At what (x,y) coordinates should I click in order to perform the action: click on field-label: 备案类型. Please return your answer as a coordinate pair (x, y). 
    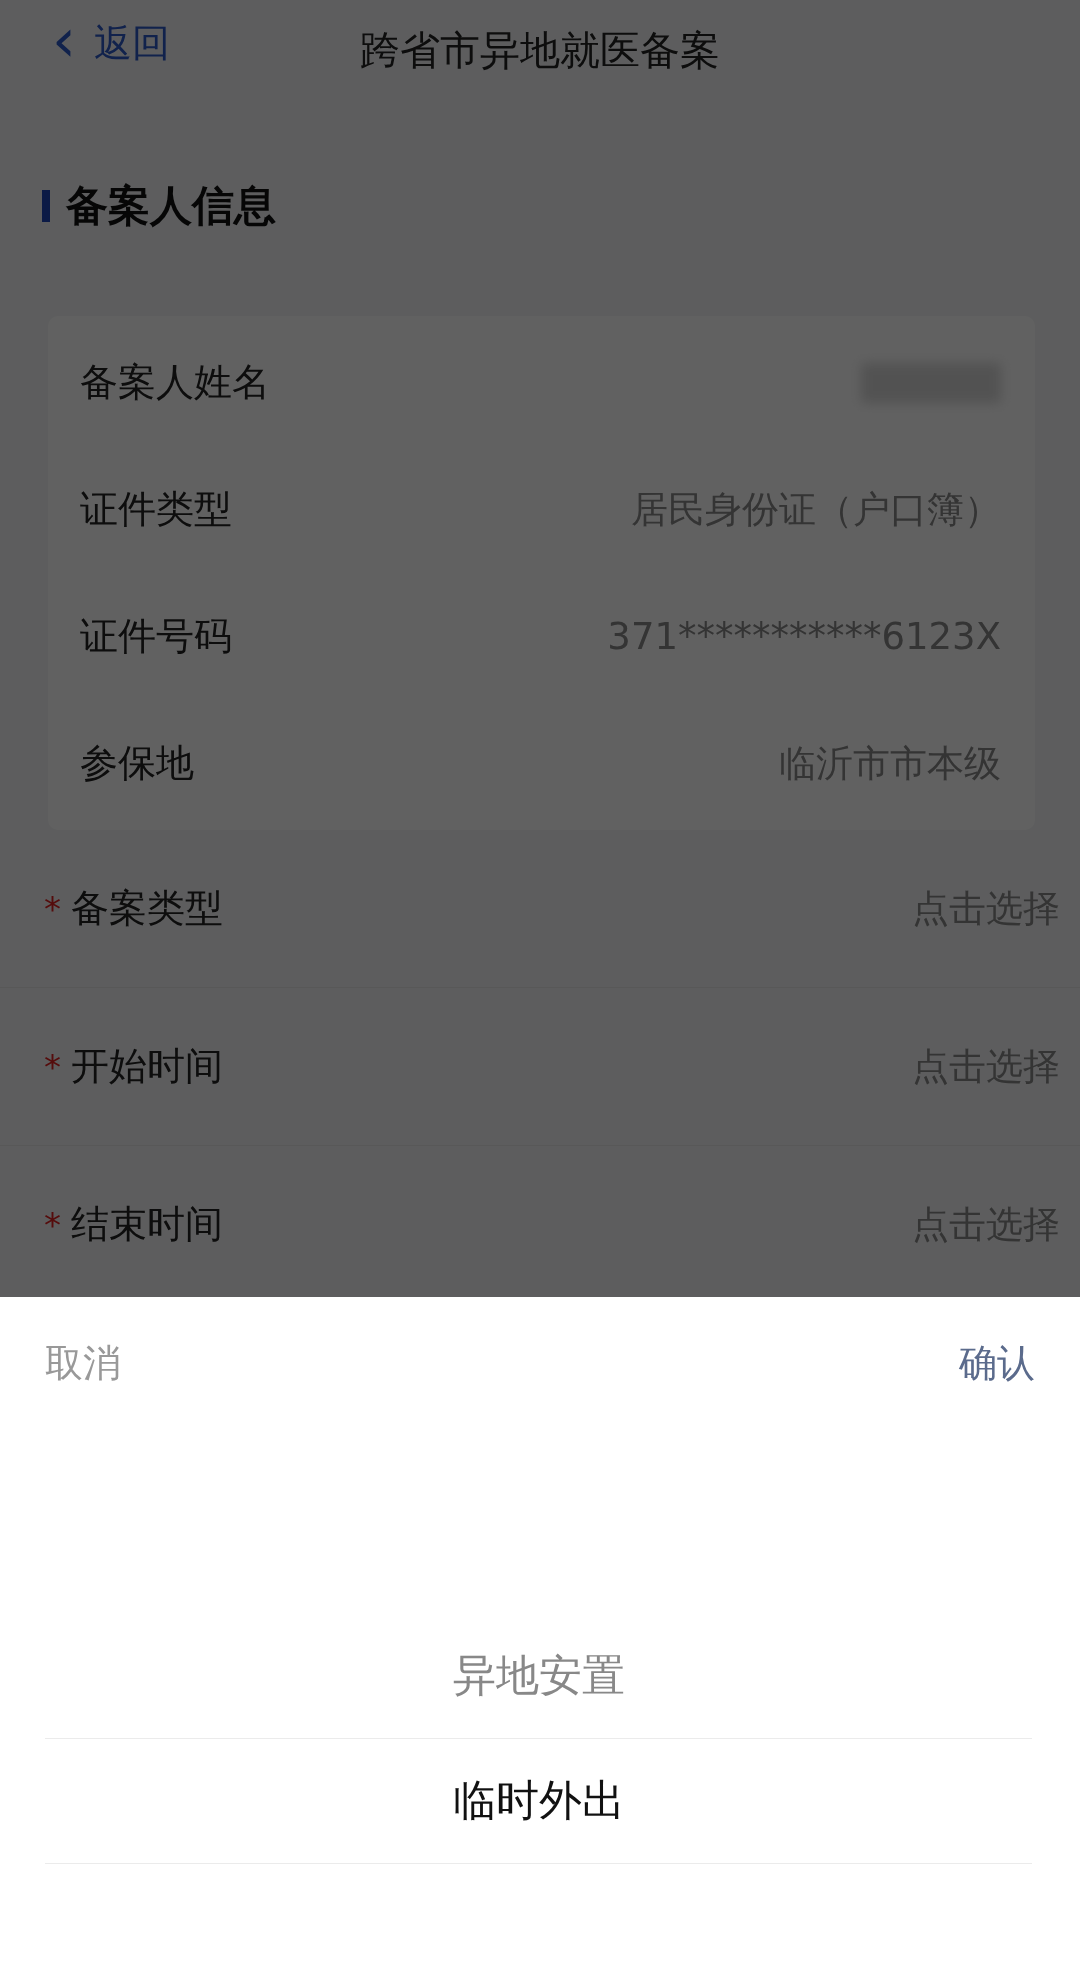
    Looking at the image, I should click on (147, 908).